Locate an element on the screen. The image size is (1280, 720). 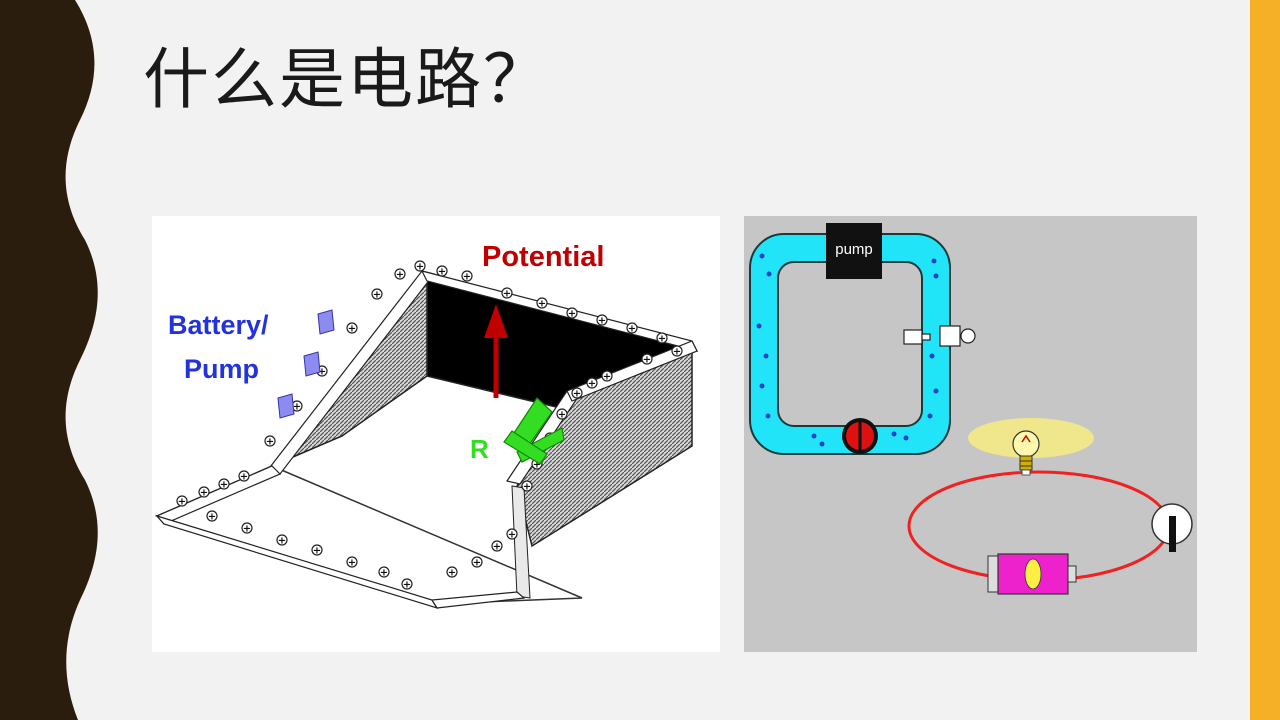
accent-right-band is located at coordinates (1265, 360).